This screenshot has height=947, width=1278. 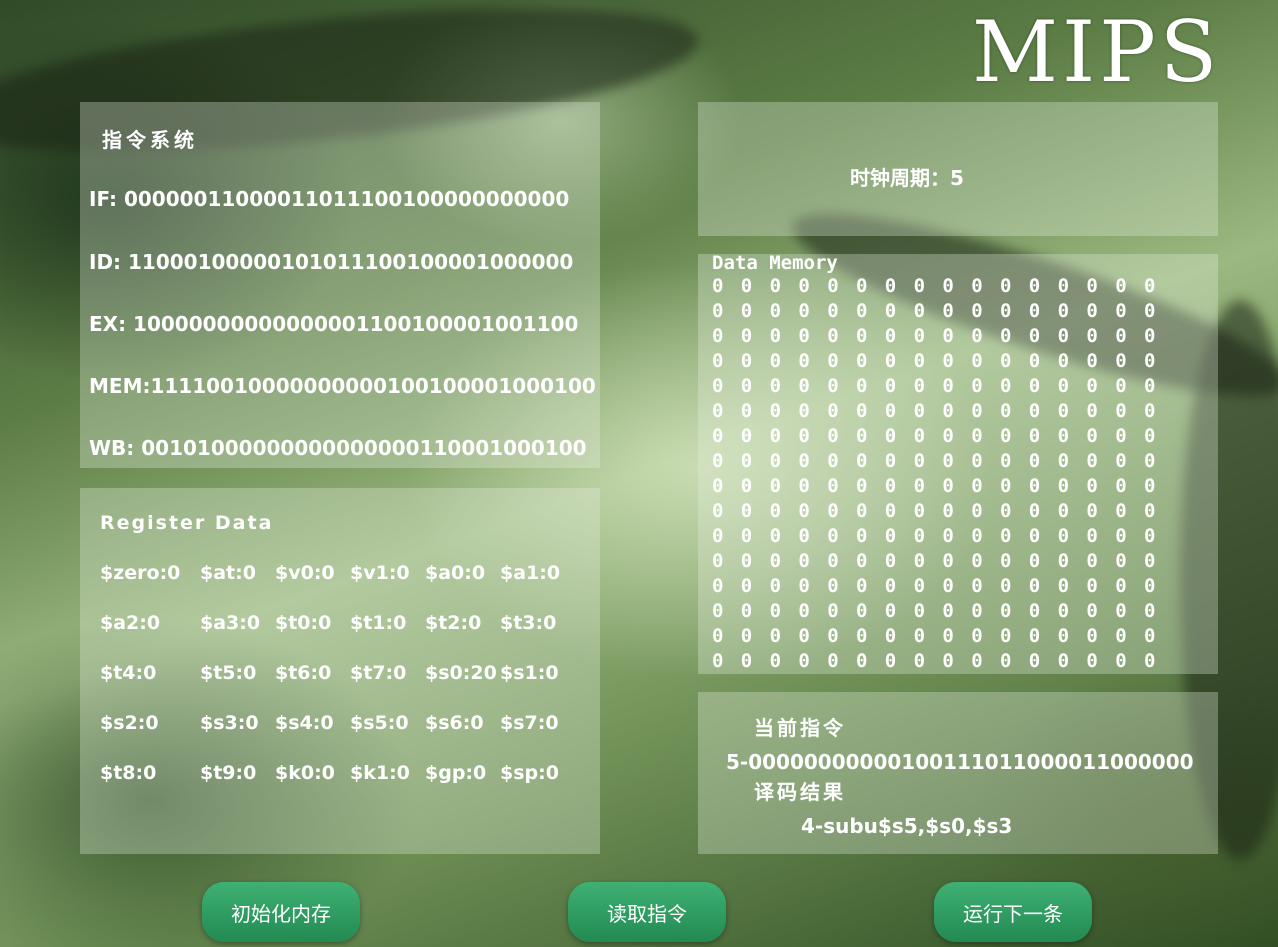 I want to click on read-instruction-button: 读取指令, so click(x=647, y=912).